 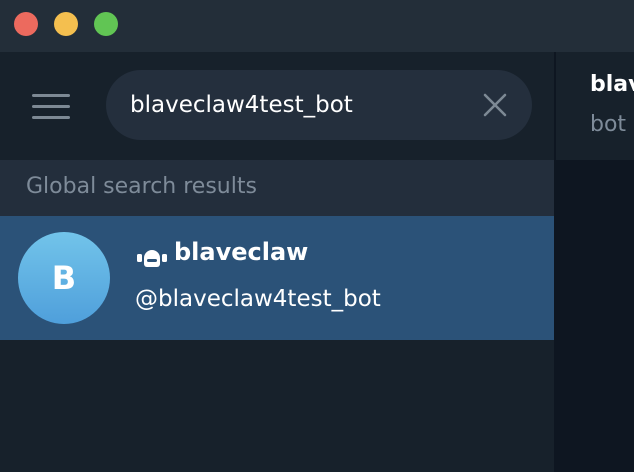 What do you see at coordinates (141, 186) in the screenshot?
I see `section-title: Global search results` at bounding box center [141, 186].